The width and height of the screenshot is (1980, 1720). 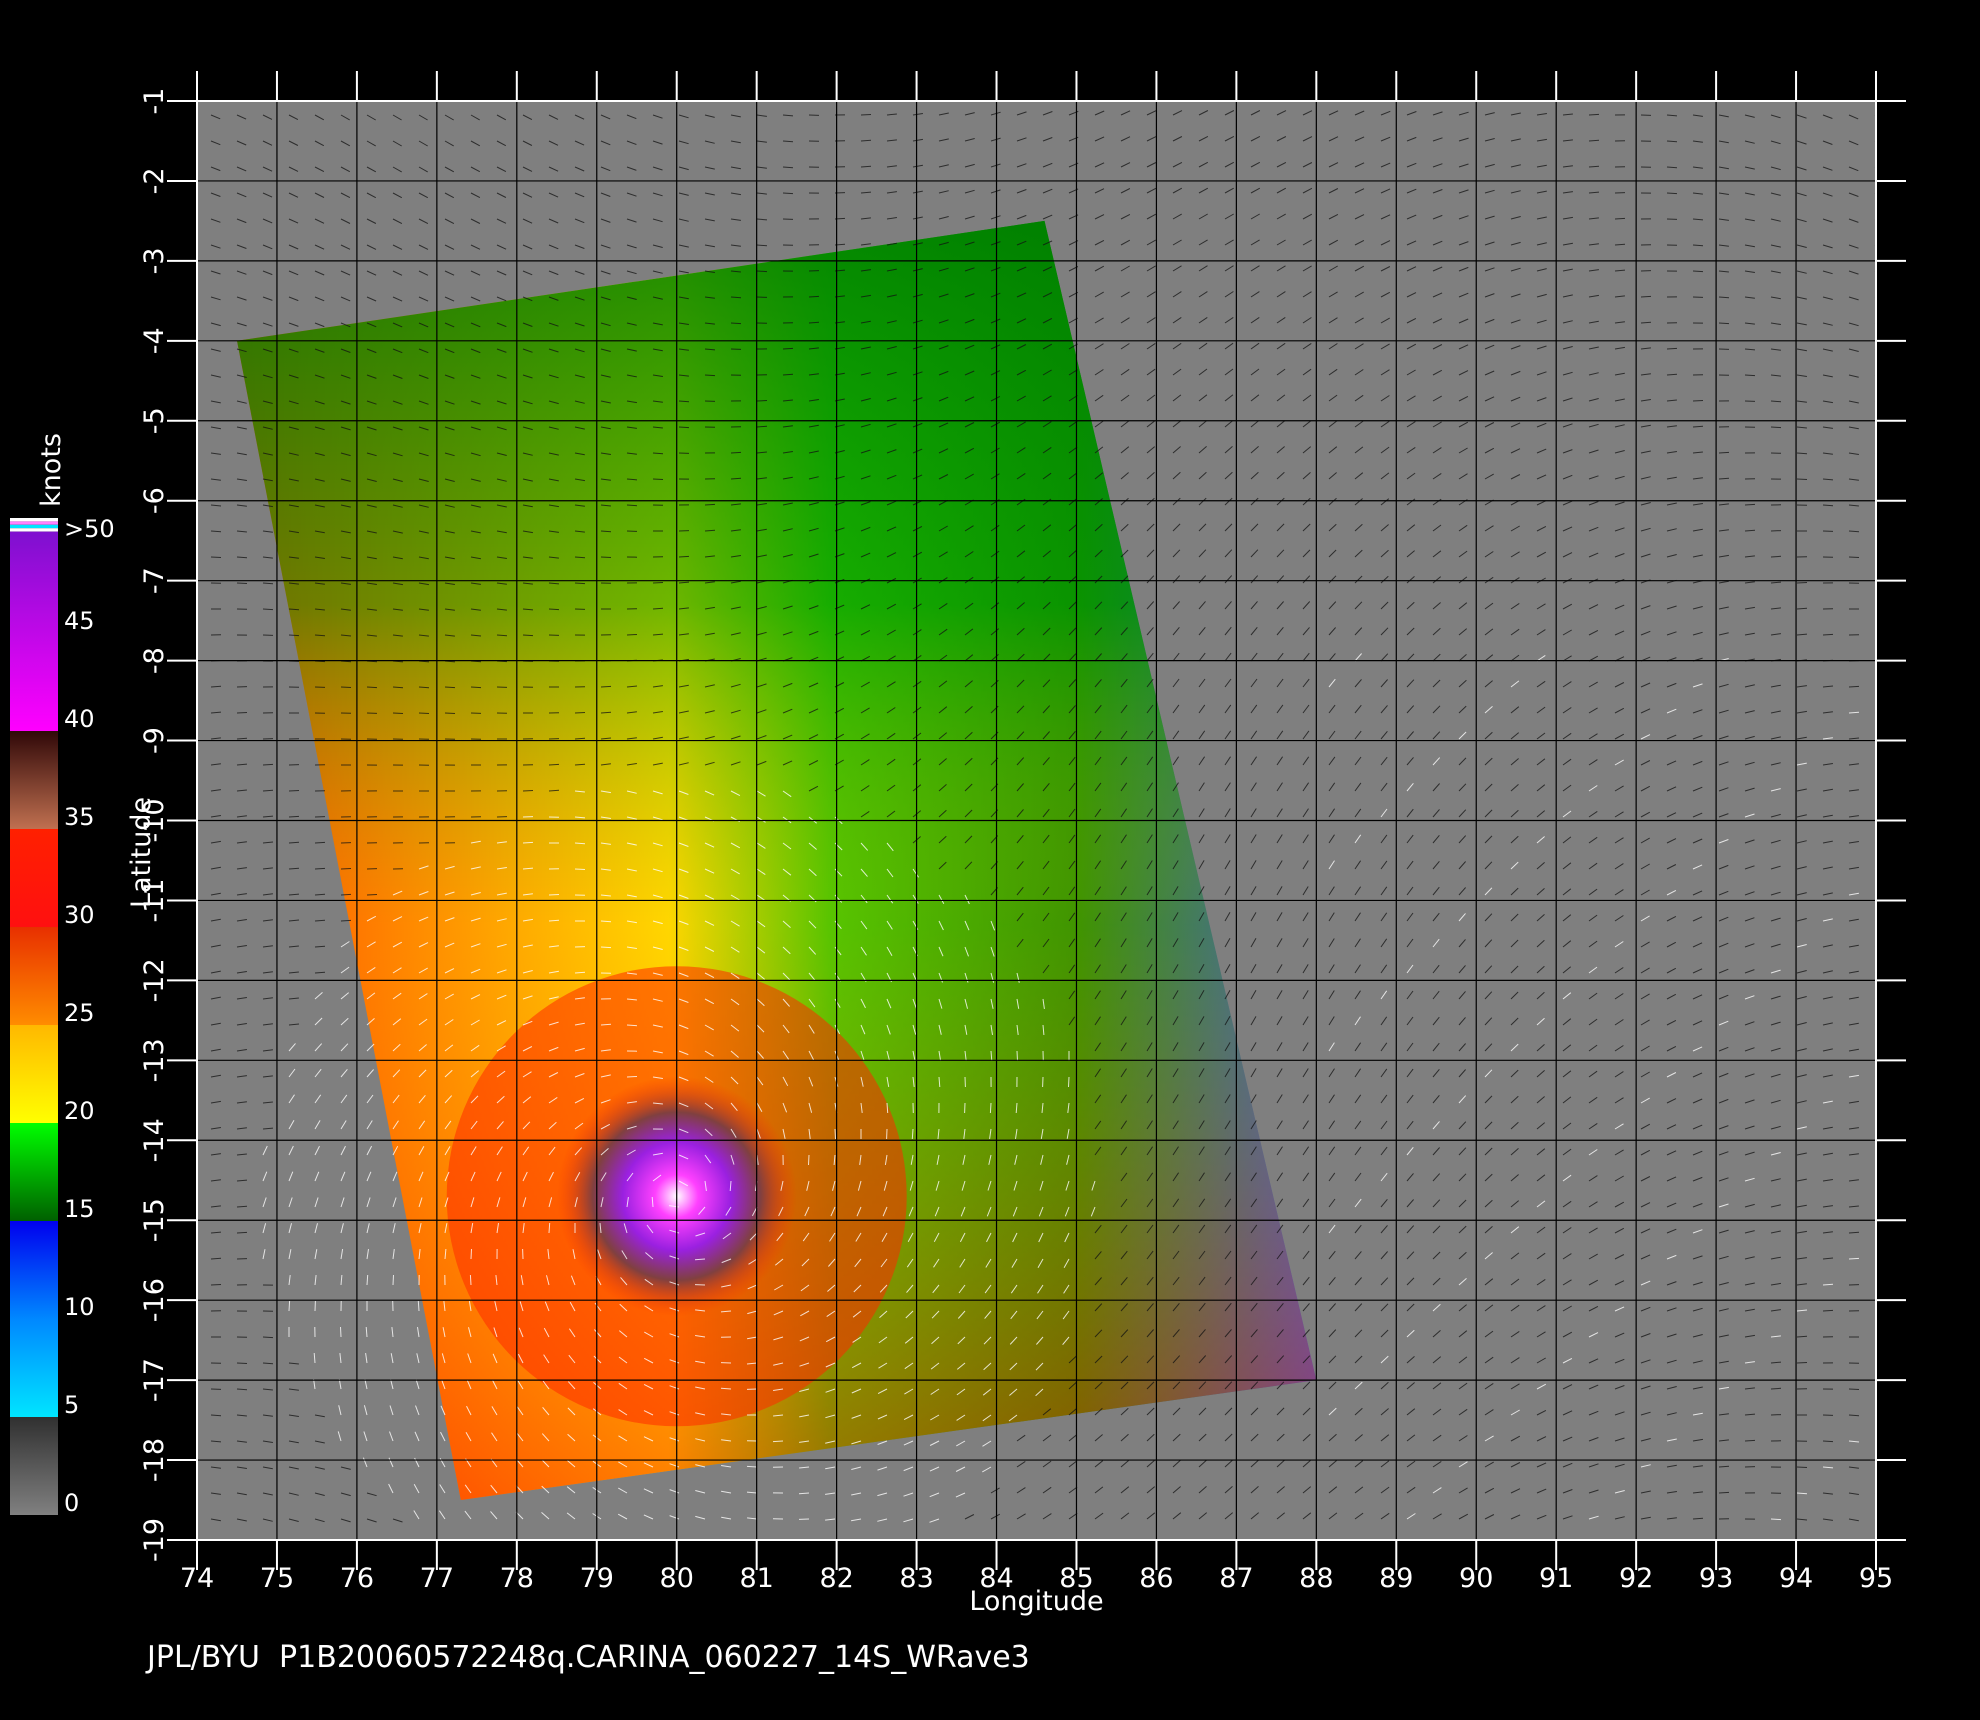 What do you see at coordinates (71, 1405) in the screenshot?
I see `colorbar-label: 5` at bounding box center [71, 1405].